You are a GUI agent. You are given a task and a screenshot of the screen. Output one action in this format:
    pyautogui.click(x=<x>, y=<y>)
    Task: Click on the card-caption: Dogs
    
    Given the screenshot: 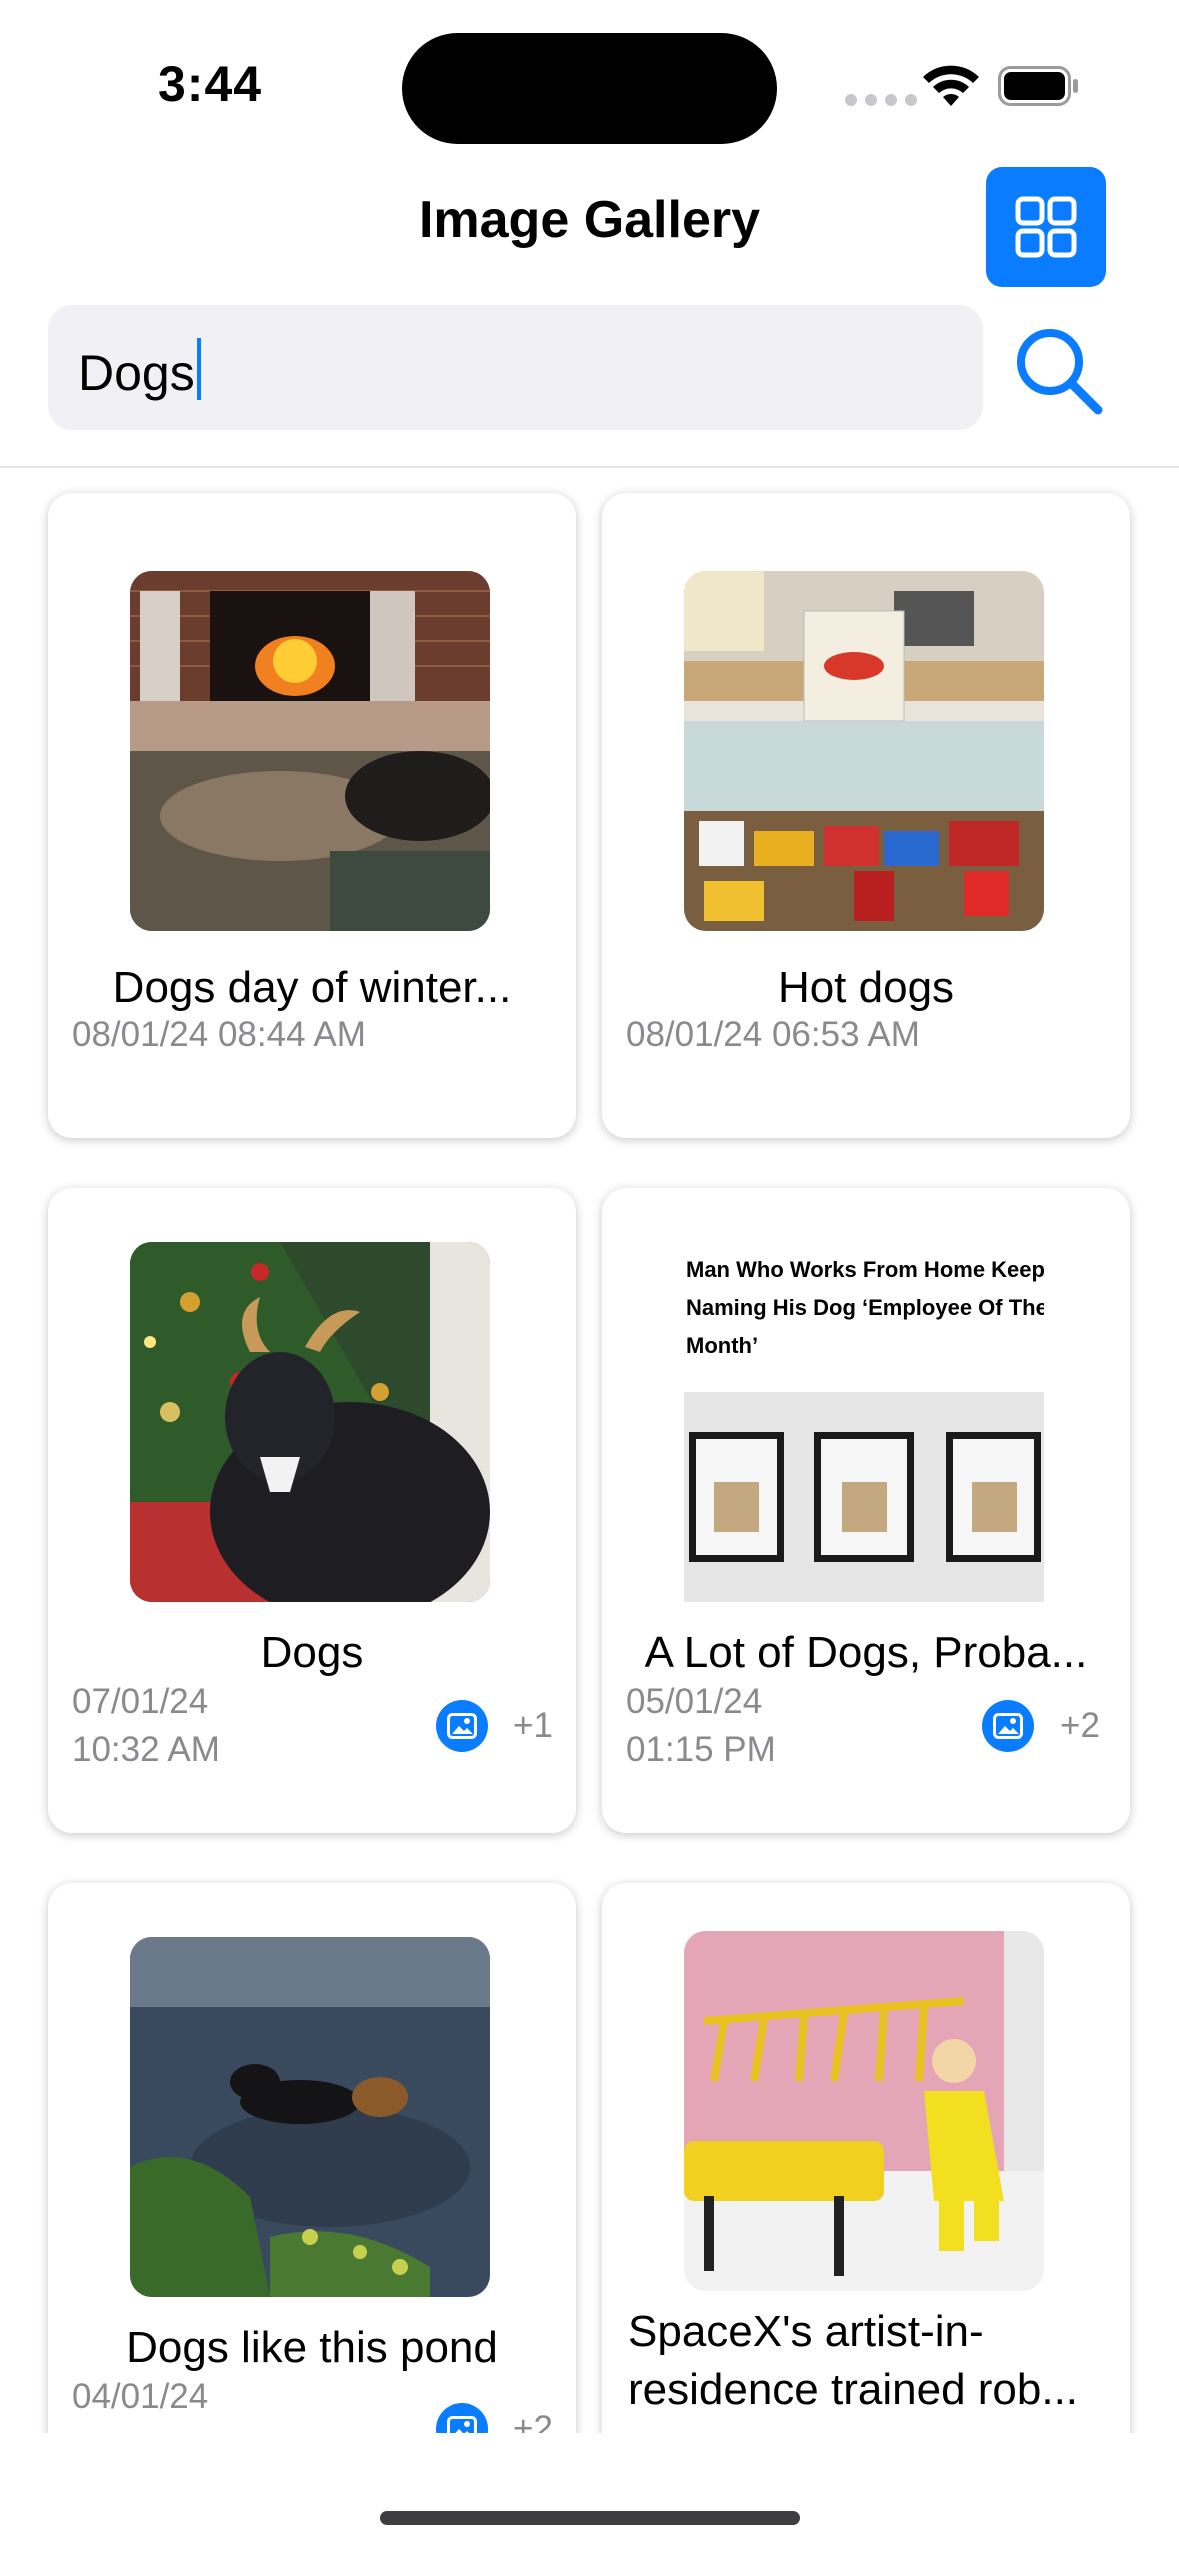 What is the action you would take?
    pyautogui.click(x=312, y=1652)
    